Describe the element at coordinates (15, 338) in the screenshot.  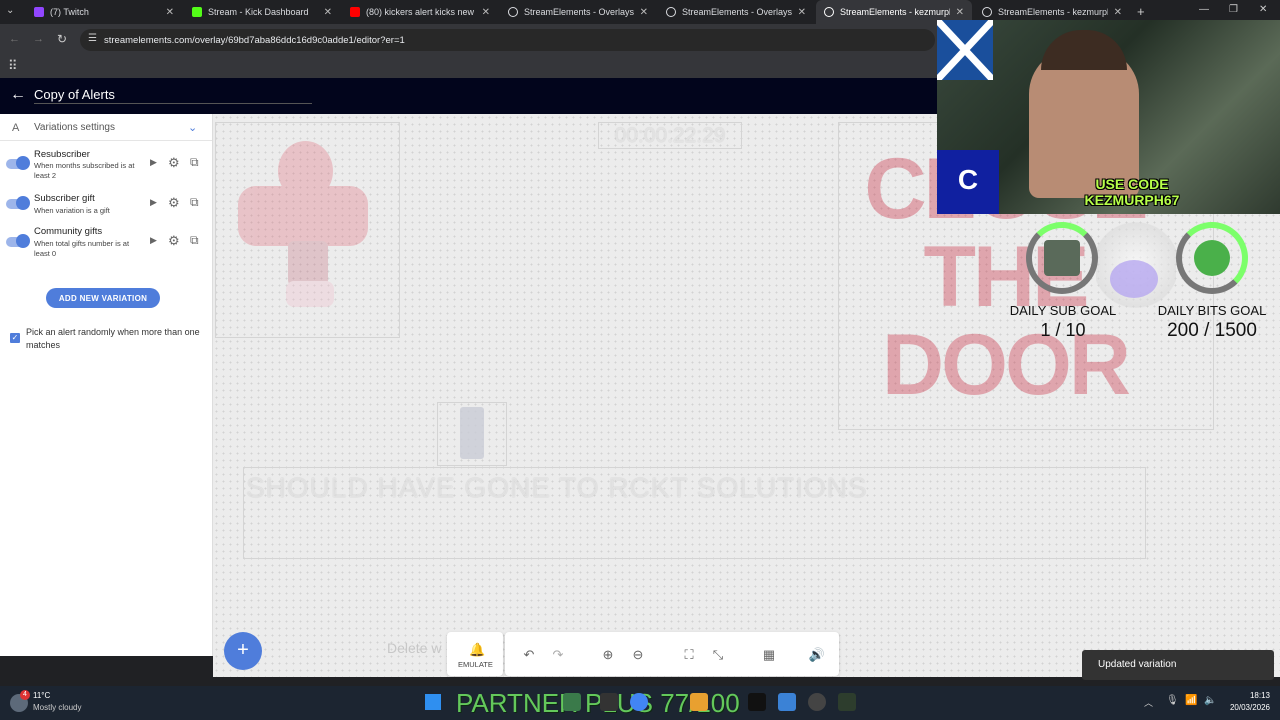
I see `random-checkbox: ✓` at that location.